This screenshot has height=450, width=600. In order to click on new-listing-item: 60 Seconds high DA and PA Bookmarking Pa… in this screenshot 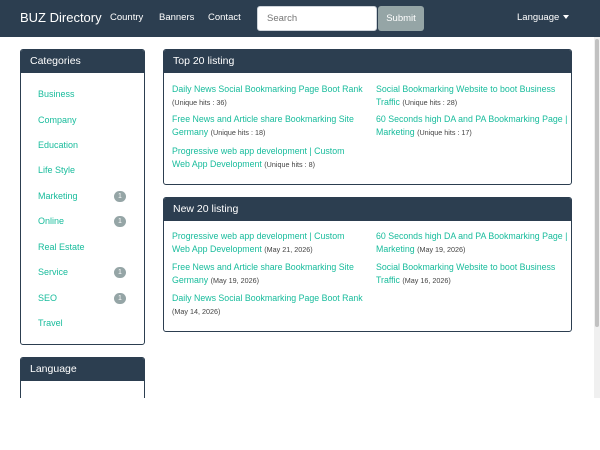, I will do `click(472, 243)`.